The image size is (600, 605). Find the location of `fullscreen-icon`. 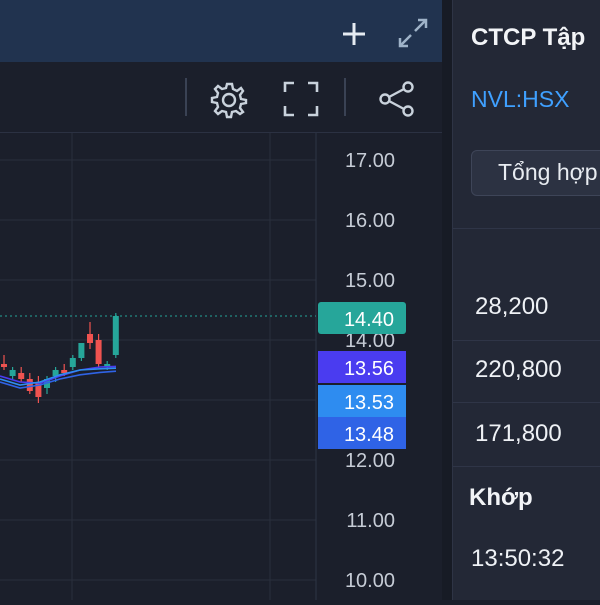

fullscreen-icon is located at coordinates (301, 99).